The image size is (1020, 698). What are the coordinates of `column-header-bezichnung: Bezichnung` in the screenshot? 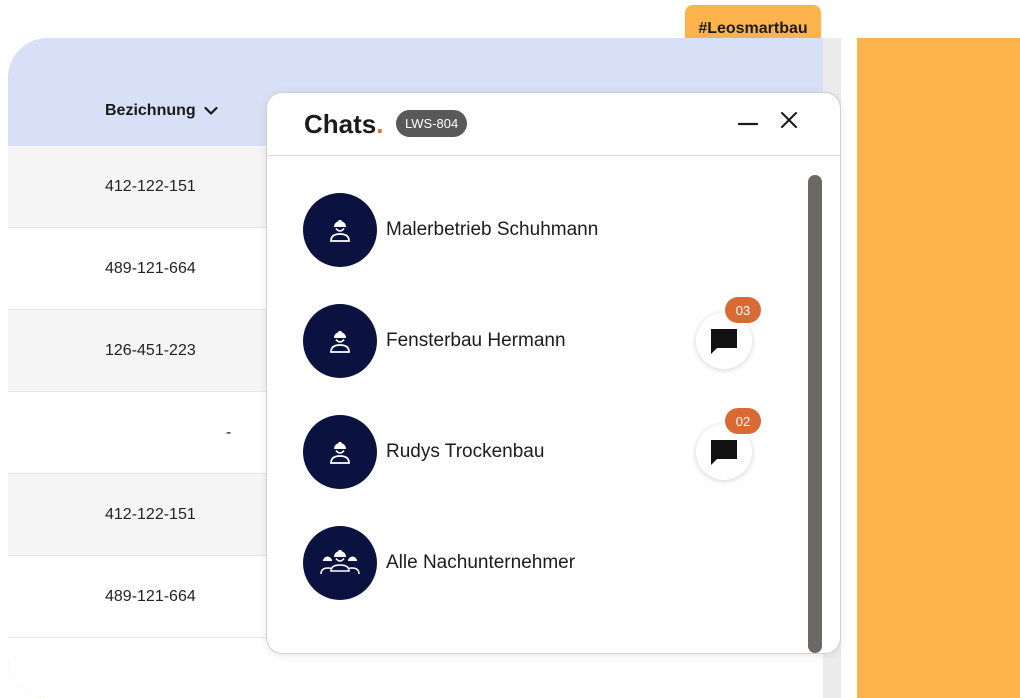 It's located at (161, 111).